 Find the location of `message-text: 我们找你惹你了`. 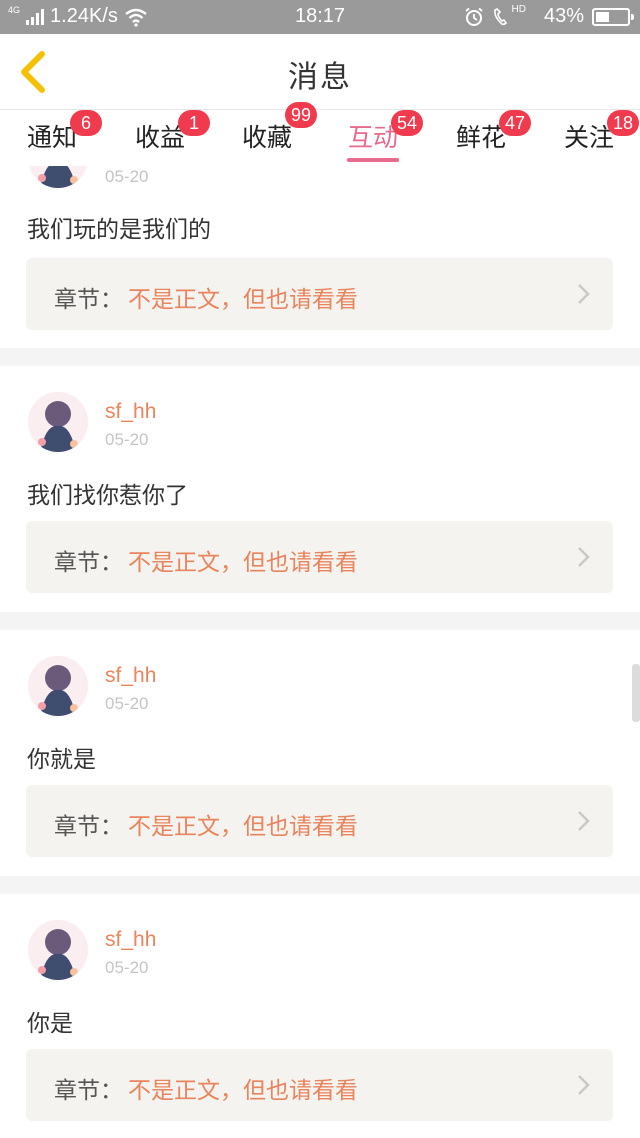

message-text: 我们找你惹你了 is located at coordinates (107, 496).